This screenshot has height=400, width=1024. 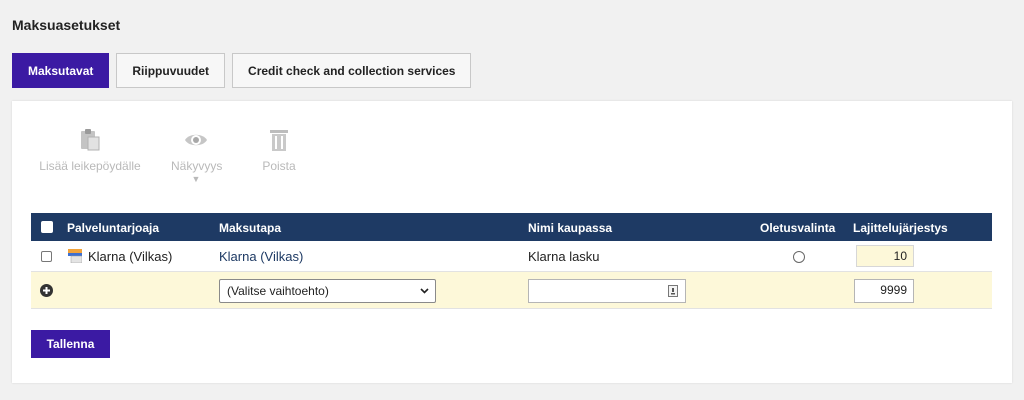 What do you see at coordinates (61, 70) in the screenshot?
I see `tab-maksutavat: Maksutavat` at bounding box center [61, 70].